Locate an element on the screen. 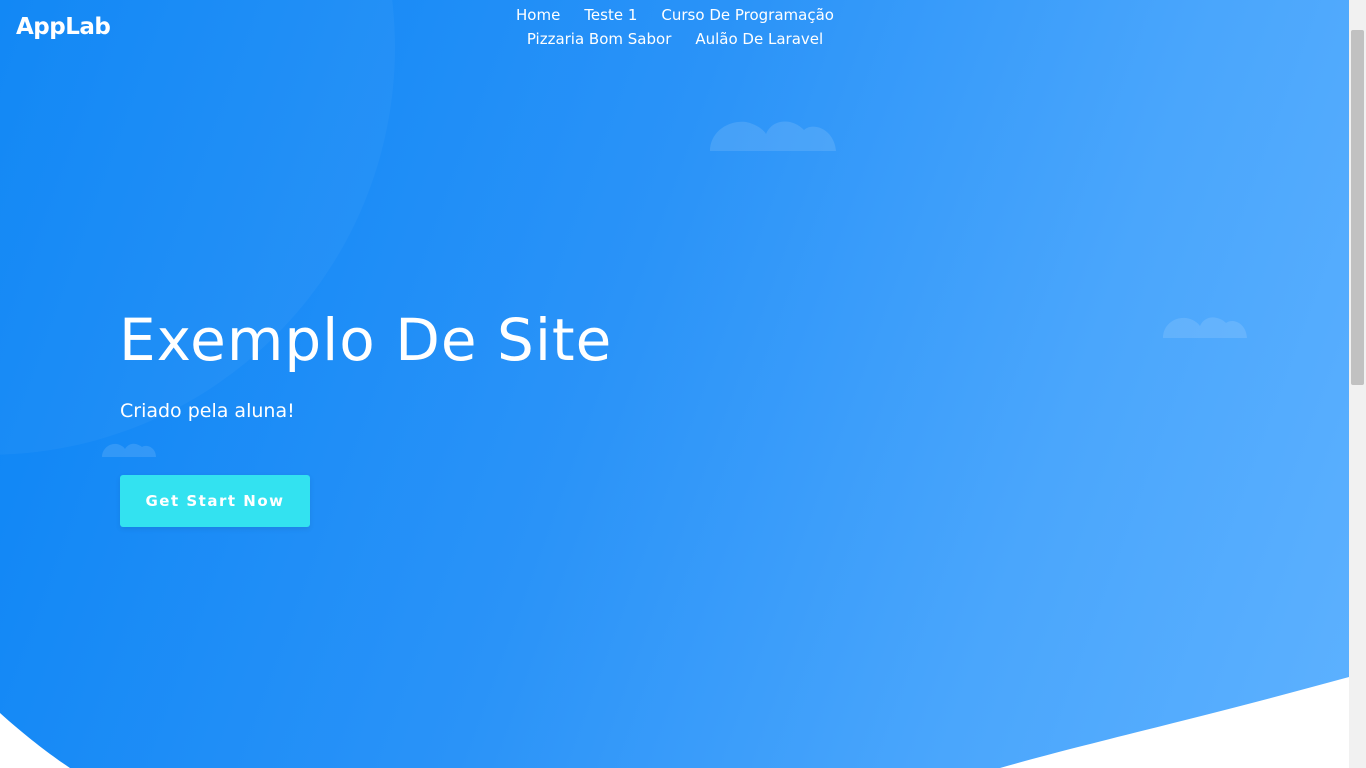  scrollbar-thumb is located at coordinates (1357, 207).